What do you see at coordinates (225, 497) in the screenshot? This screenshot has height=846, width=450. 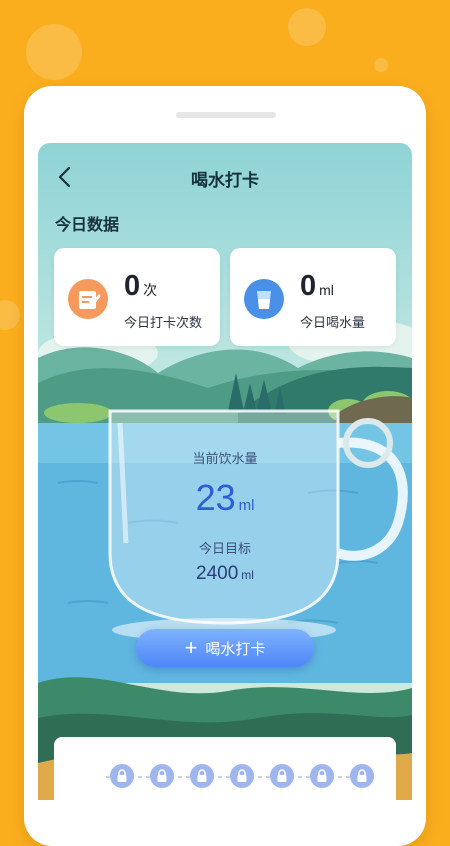 I see `current-intake-value: 23 ml` at bounding box center [225, 497].